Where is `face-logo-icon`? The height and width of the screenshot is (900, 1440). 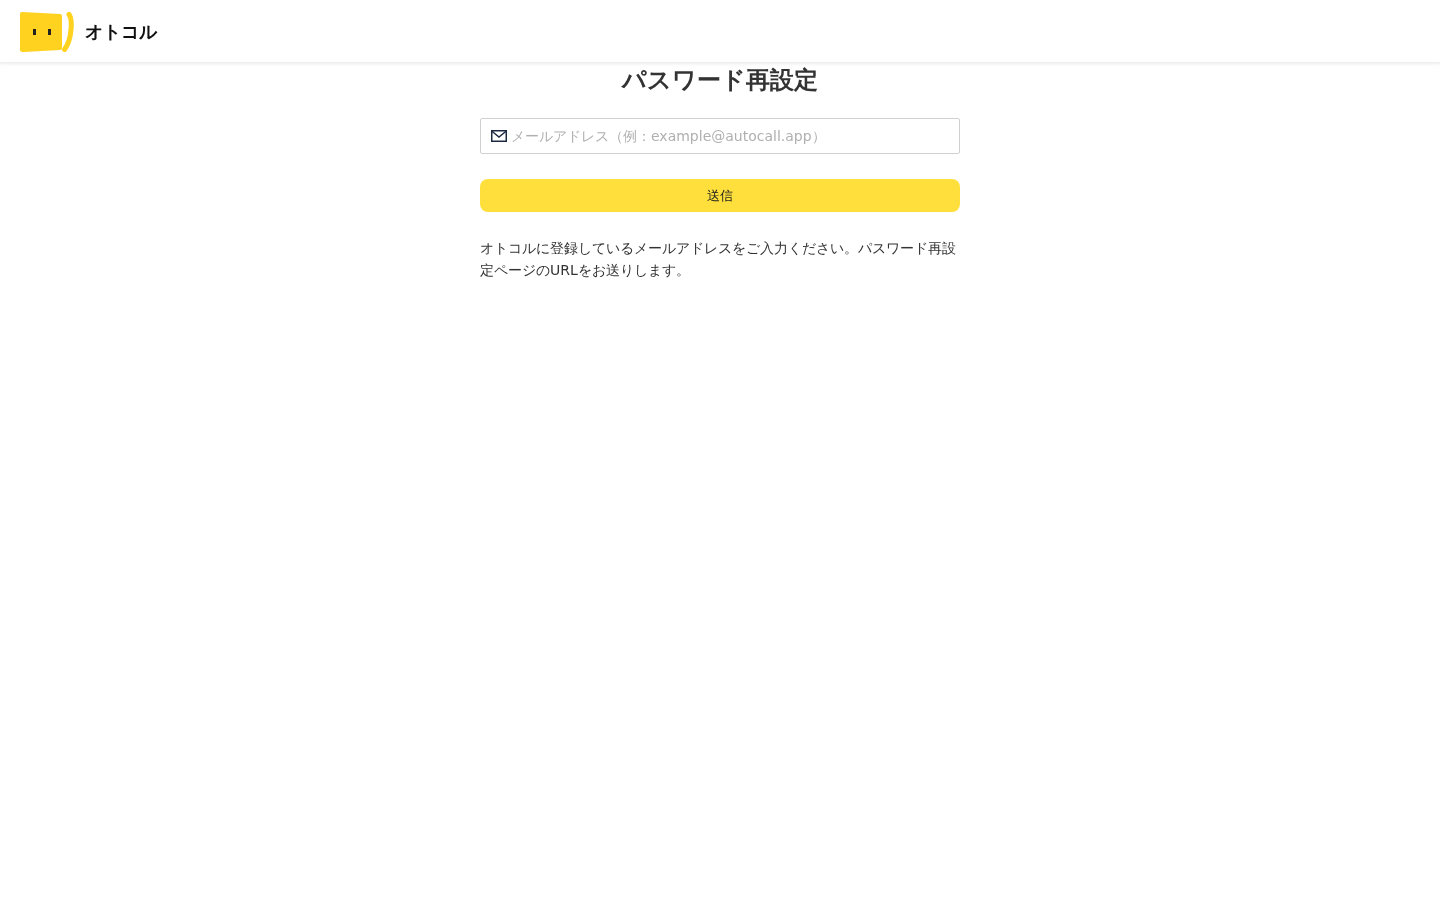 face-logo-icon is located at coordinates (47, 32).